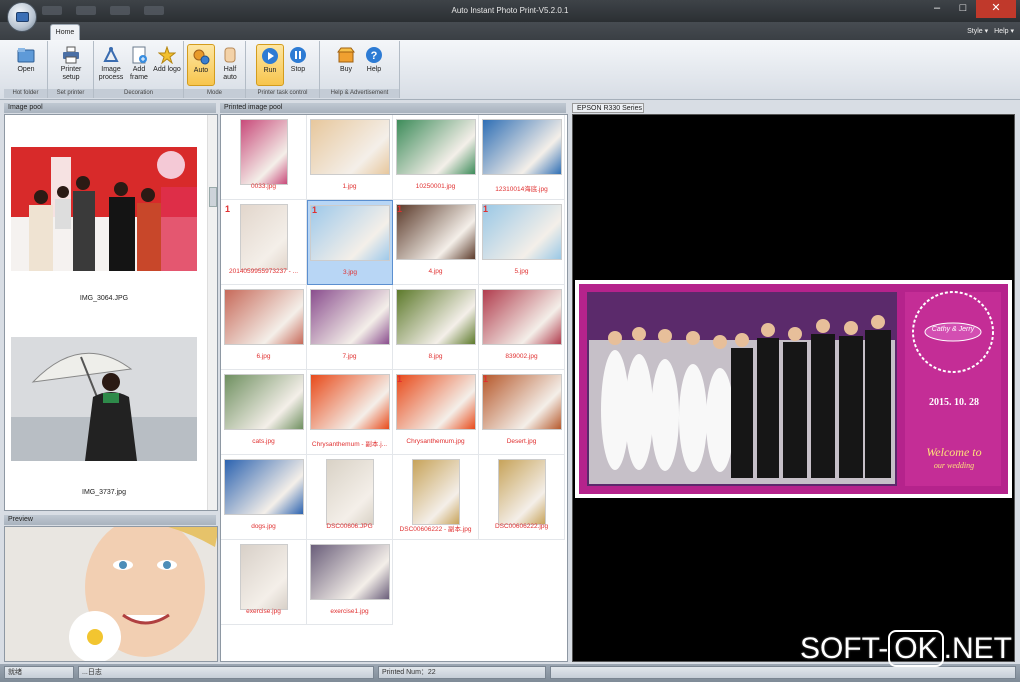  What do you see at coordinates (230, 63) in the screenshot?
I see `half-auto-mode-button: Half auto` at bounding box center [230, 63].